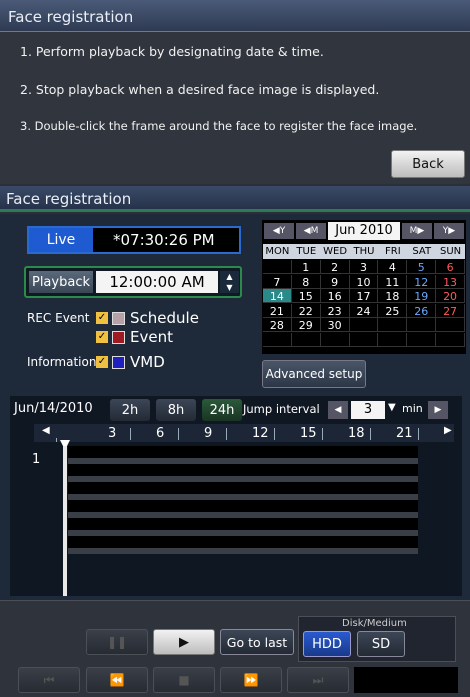  Describe the element at coordinates (102, 318) in the screenshot. I see `schedule-checkbox: ✓` at that location.